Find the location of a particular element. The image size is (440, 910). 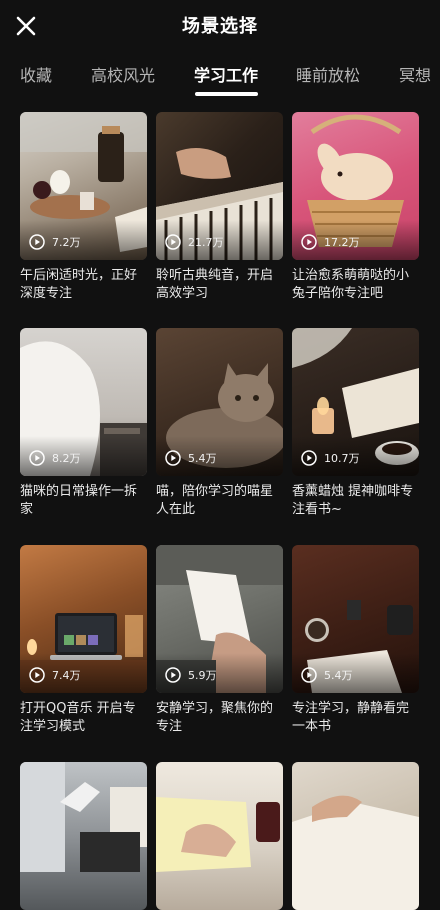

scene-caption: 午后闲适时光，正好深度专注 is located at coordinates (79, 284).